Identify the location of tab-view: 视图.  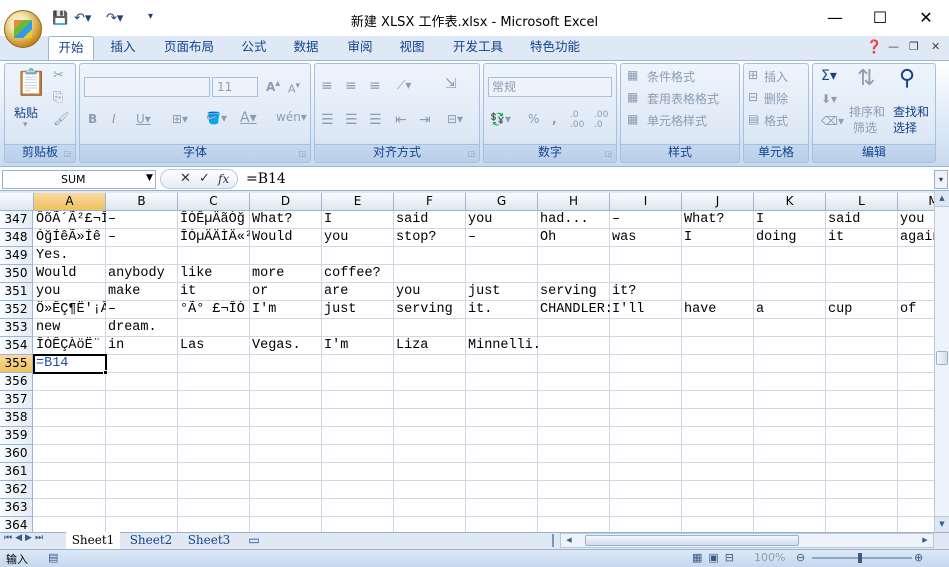
(412, 48).